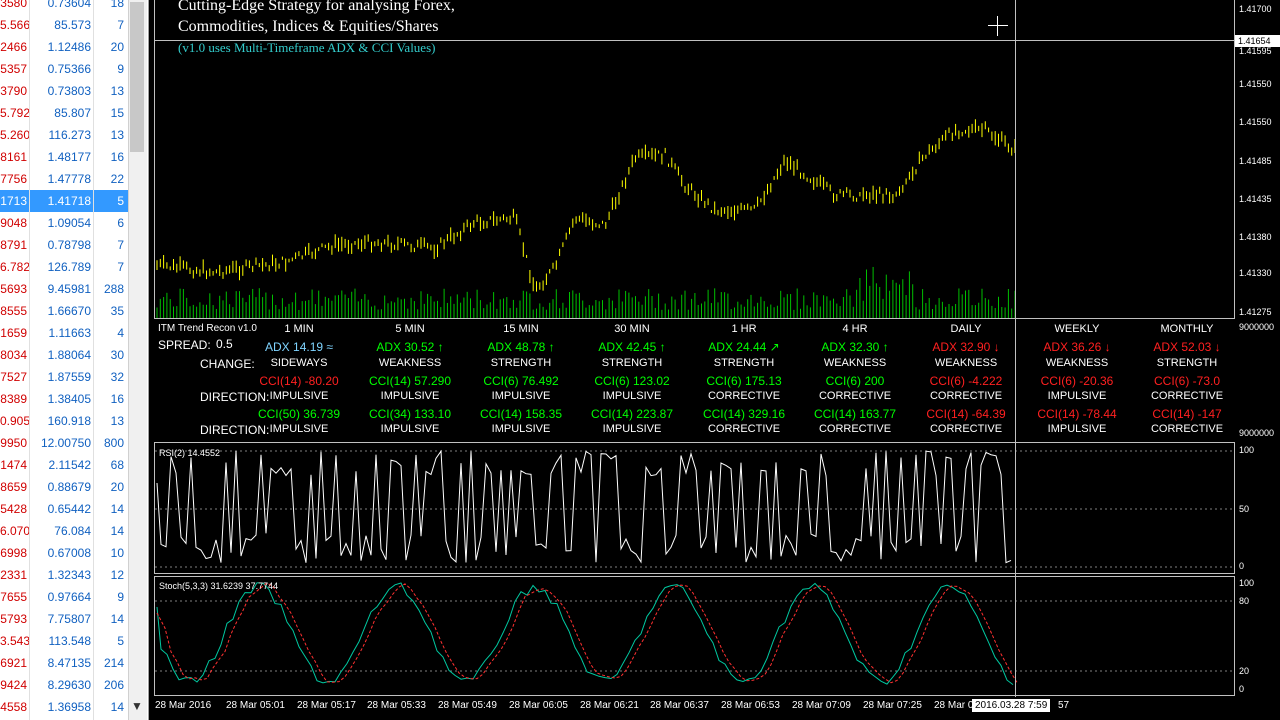 The width and height of the screenshot is (1280, 720). Describe the element at coordinates (632, 363) in the screenshot. I see `change-status: STRENGTH` at that location.